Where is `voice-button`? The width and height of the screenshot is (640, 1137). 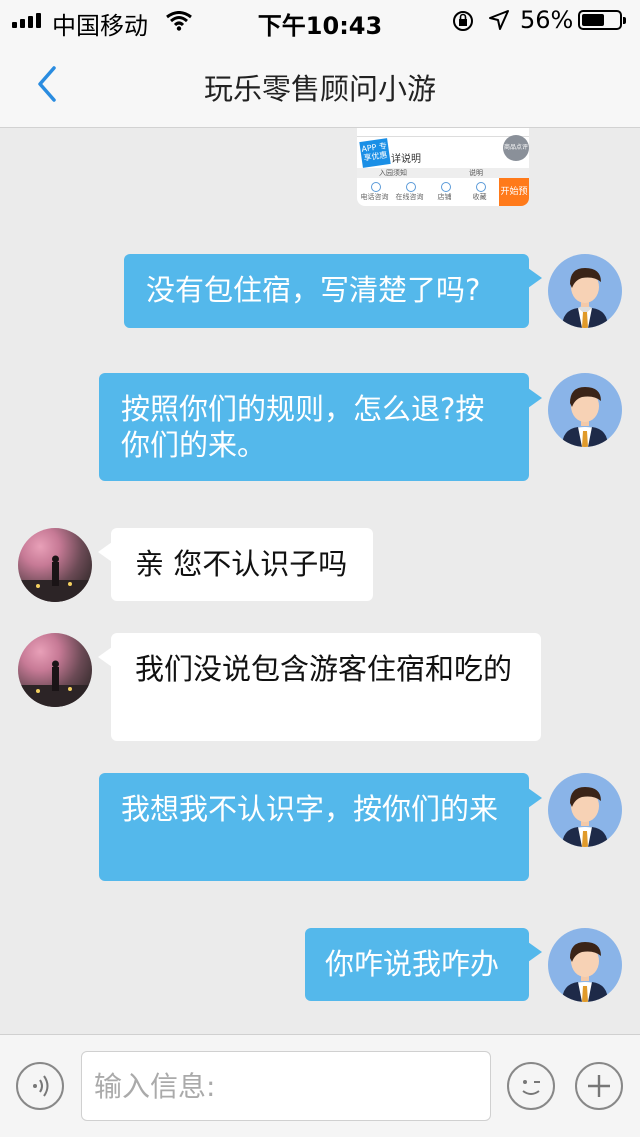
voice-button is located at coordinates (40, 1086).